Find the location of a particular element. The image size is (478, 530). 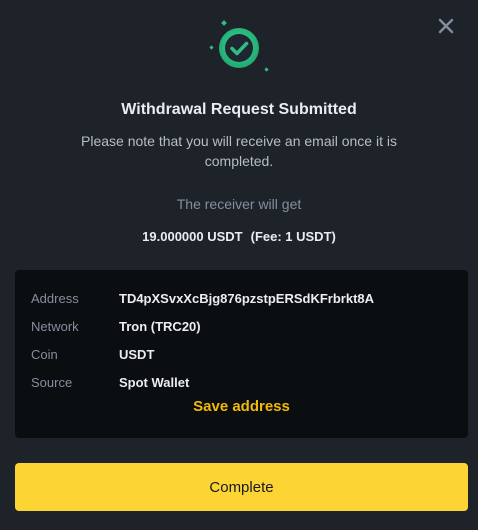

receiver-label: The receiver will get is located at coordinates (239, 204).